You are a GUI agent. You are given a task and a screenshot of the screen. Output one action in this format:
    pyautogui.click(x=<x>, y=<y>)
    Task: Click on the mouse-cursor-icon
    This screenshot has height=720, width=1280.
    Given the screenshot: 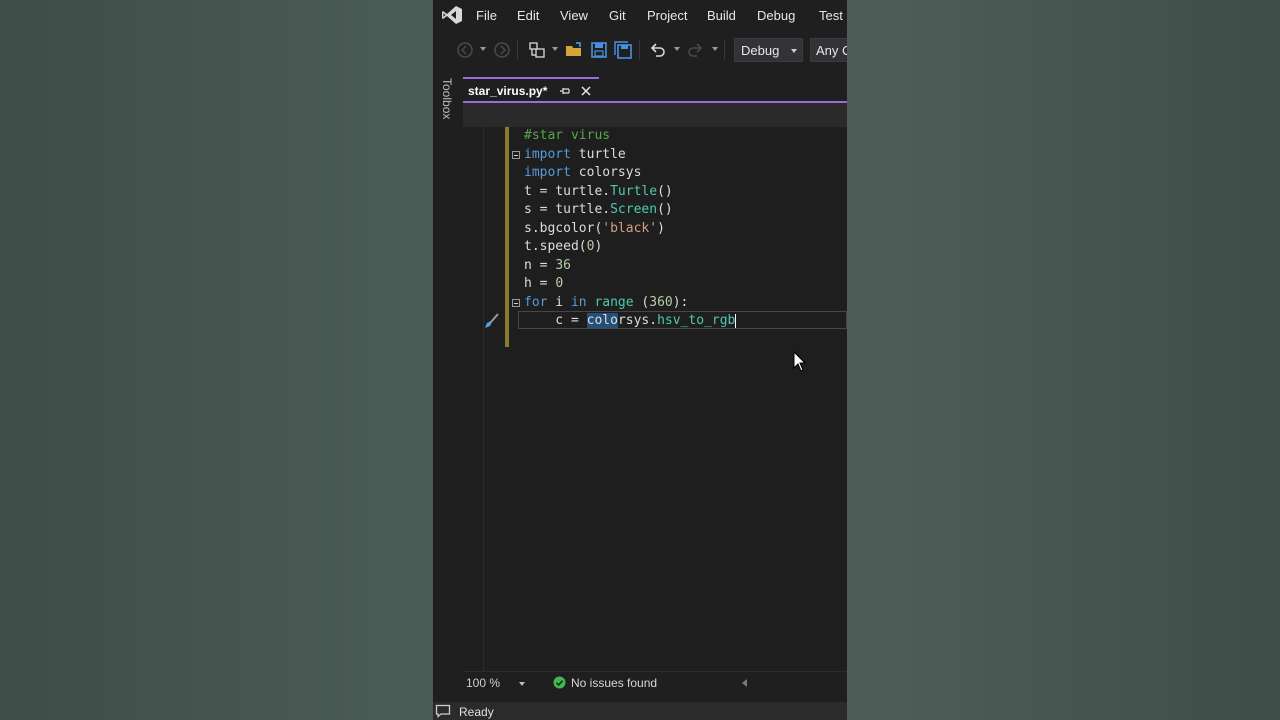 What is the action you would take?
    pyautogui.click(x=800, y=361)
    